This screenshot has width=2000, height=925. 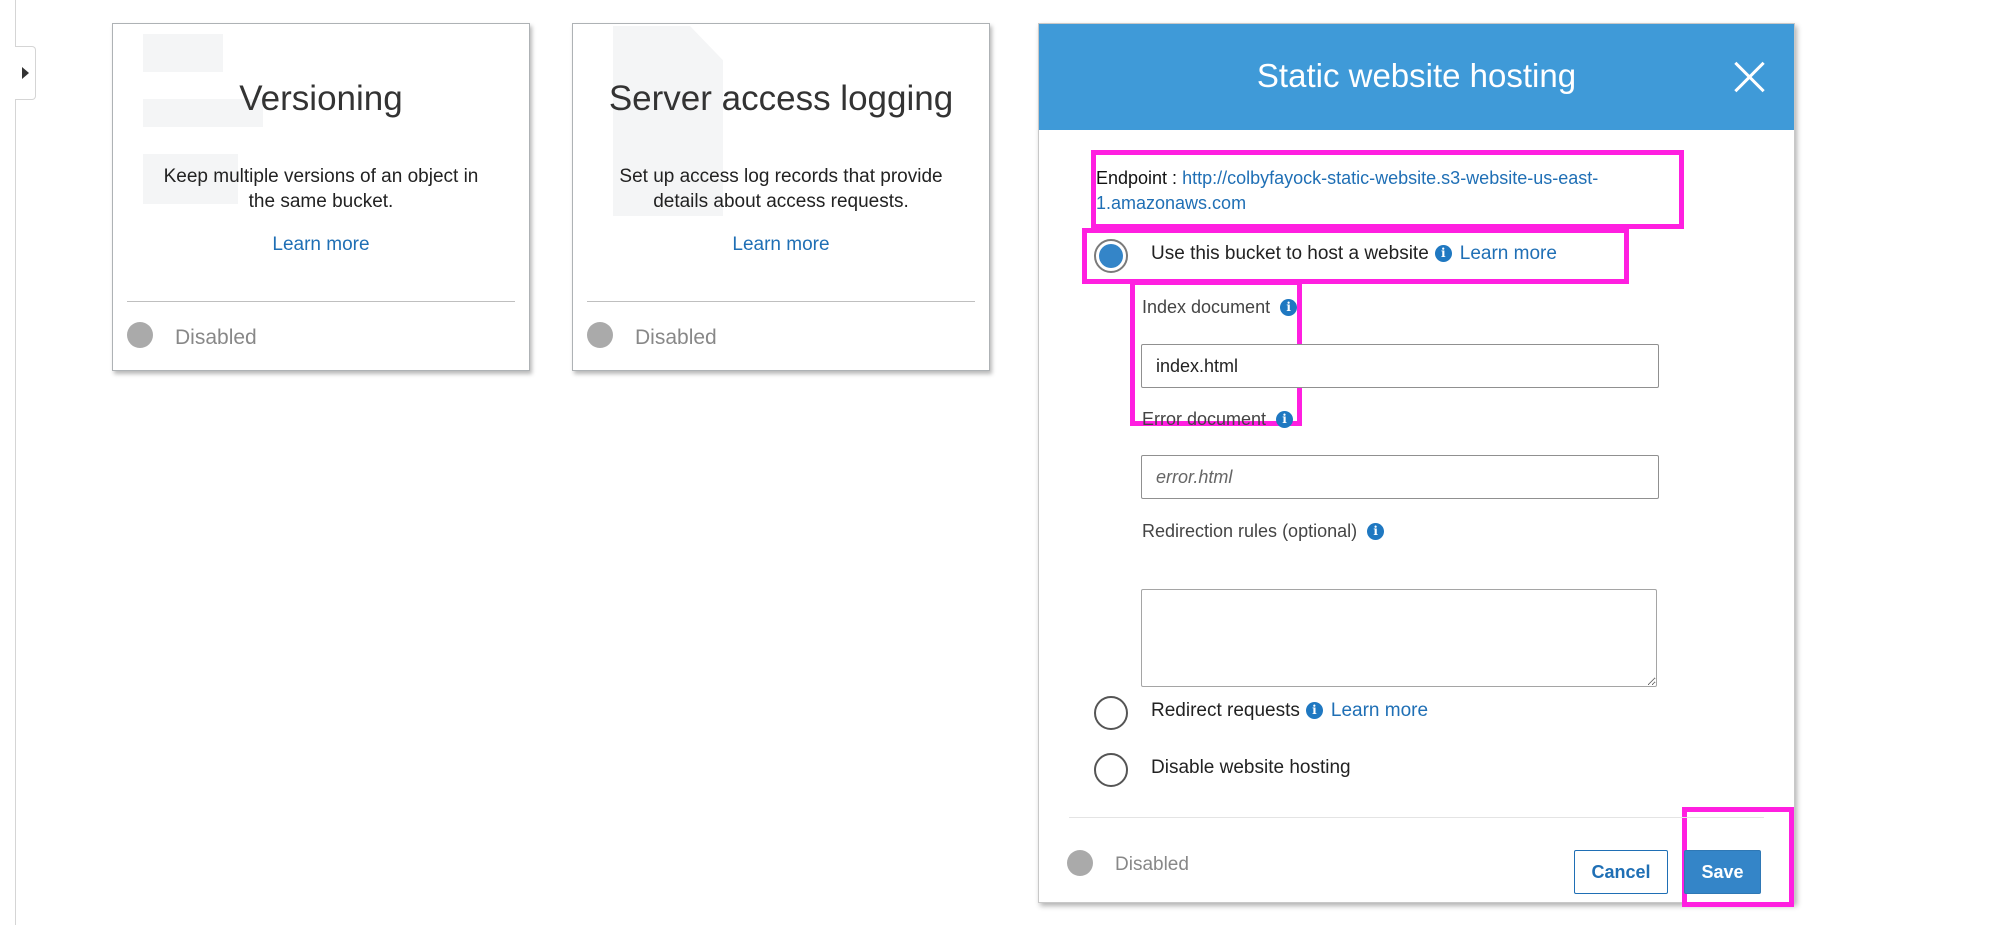 I want to click on error-document-label: Error document i, so click(x=1218, y=419).